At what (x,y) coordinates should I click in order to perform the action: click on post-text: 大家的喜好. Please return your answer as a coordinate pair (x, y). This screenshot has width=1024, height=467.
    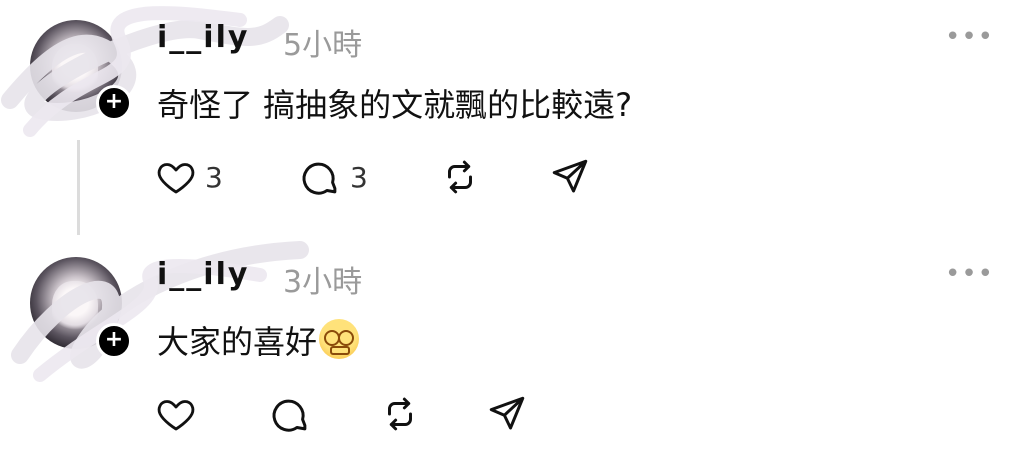
    Looking at the image, I should click on (258, 340).